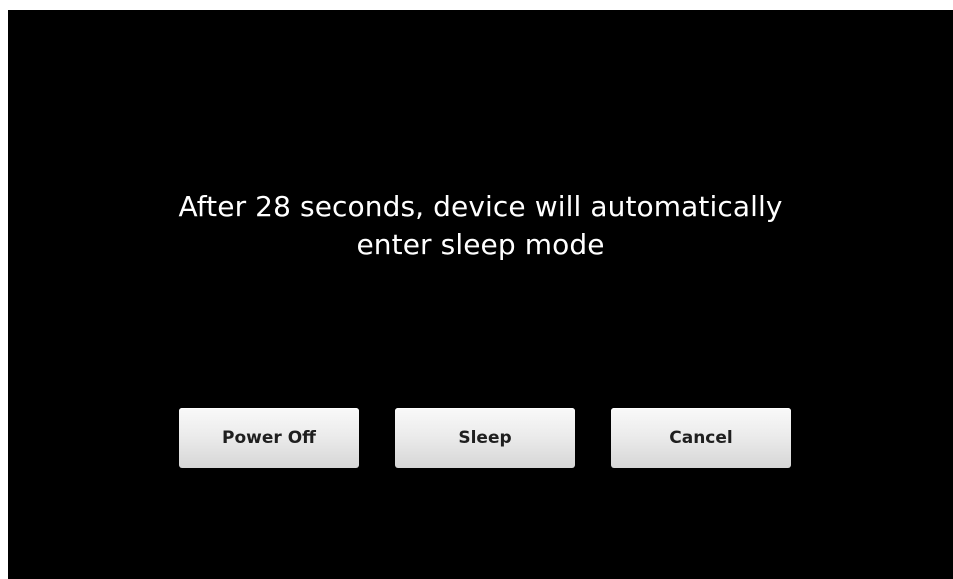  I want to click on power-off-button: Power Off, so click(269, 438).